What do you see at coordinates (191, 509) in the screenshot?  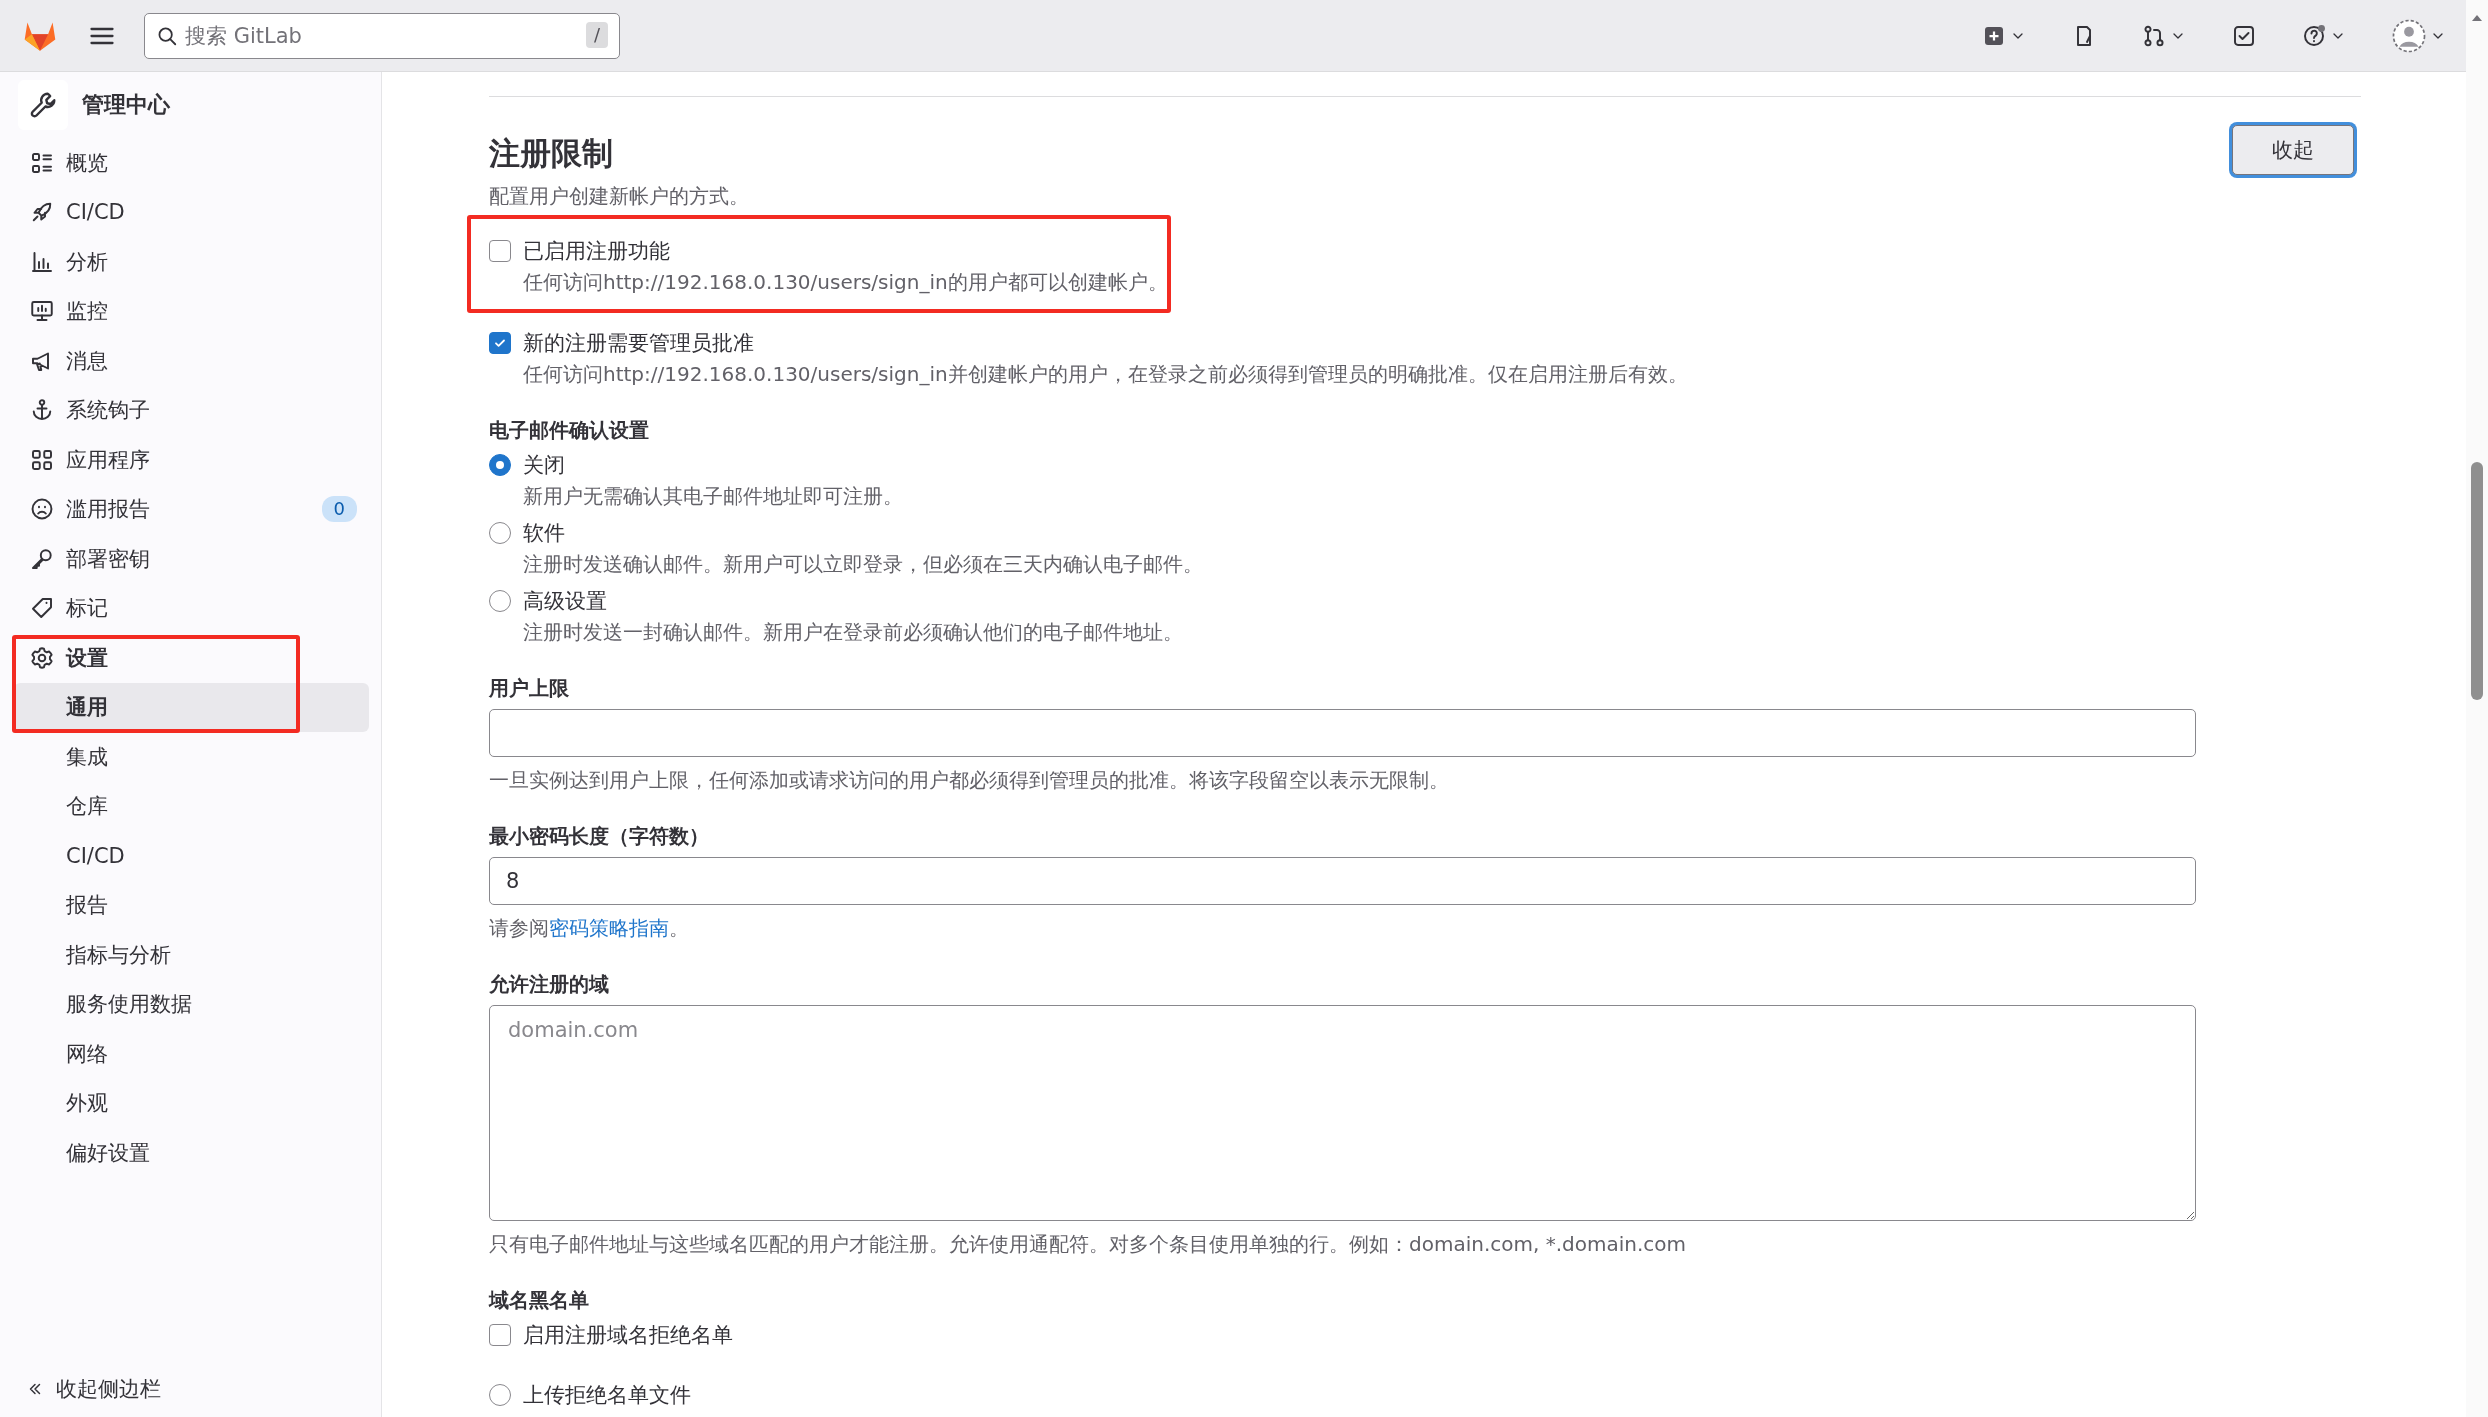 I see `sidebar-item: 滥用报告 0` at bounding box center [191, 509].